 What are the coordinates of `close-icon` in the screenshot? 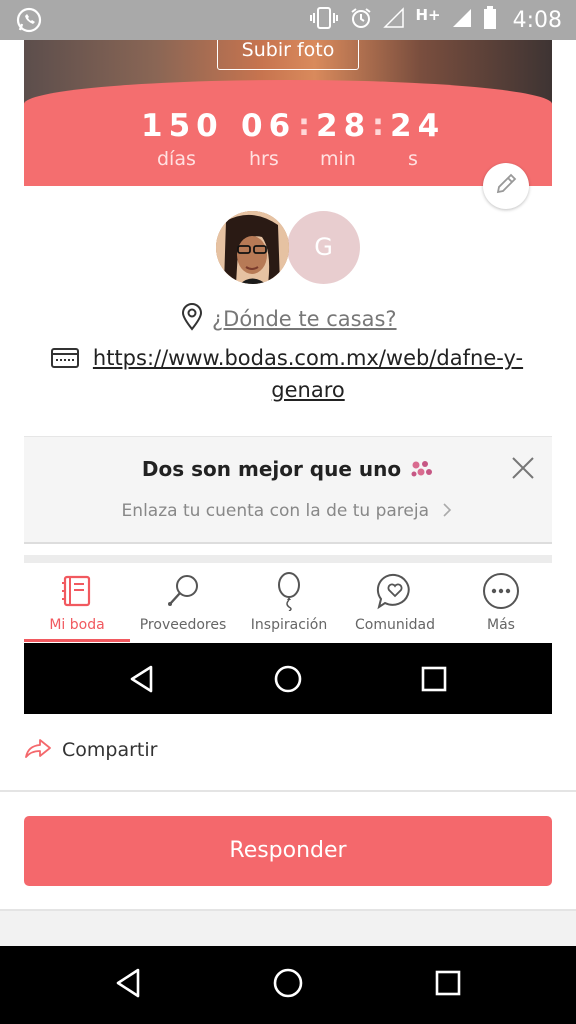 It's located at (523, 468).